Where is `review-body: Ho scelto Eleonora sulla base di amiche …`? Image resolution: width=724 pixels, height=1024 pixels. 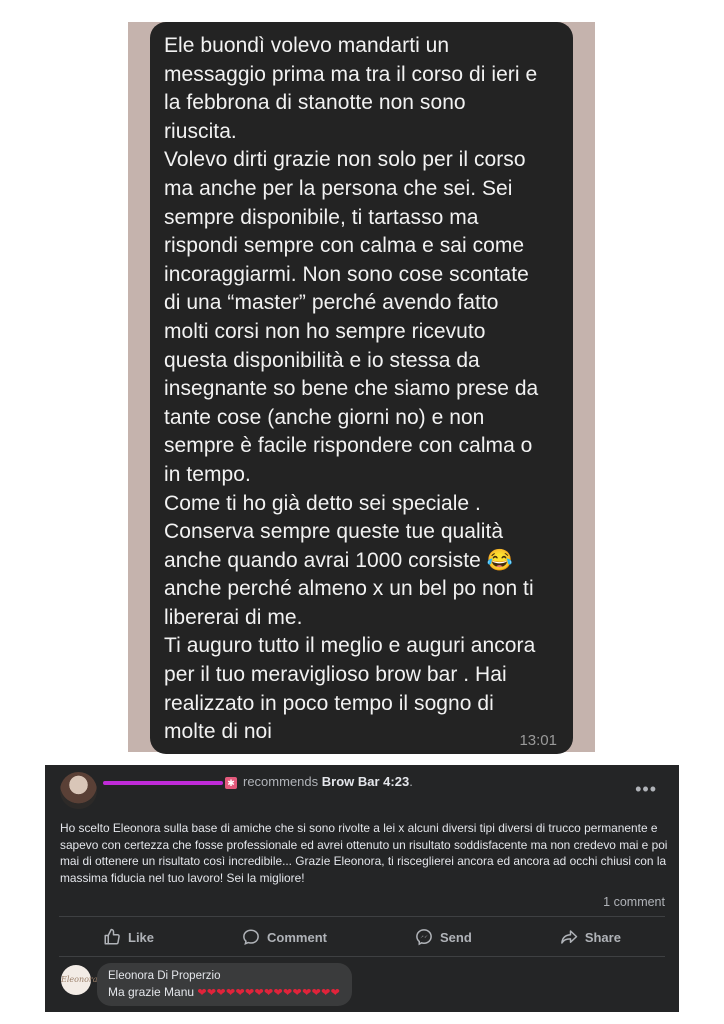
review-body: Ho scelto Eleonora sulla base di amiche … is located at coordinates (364, 853).